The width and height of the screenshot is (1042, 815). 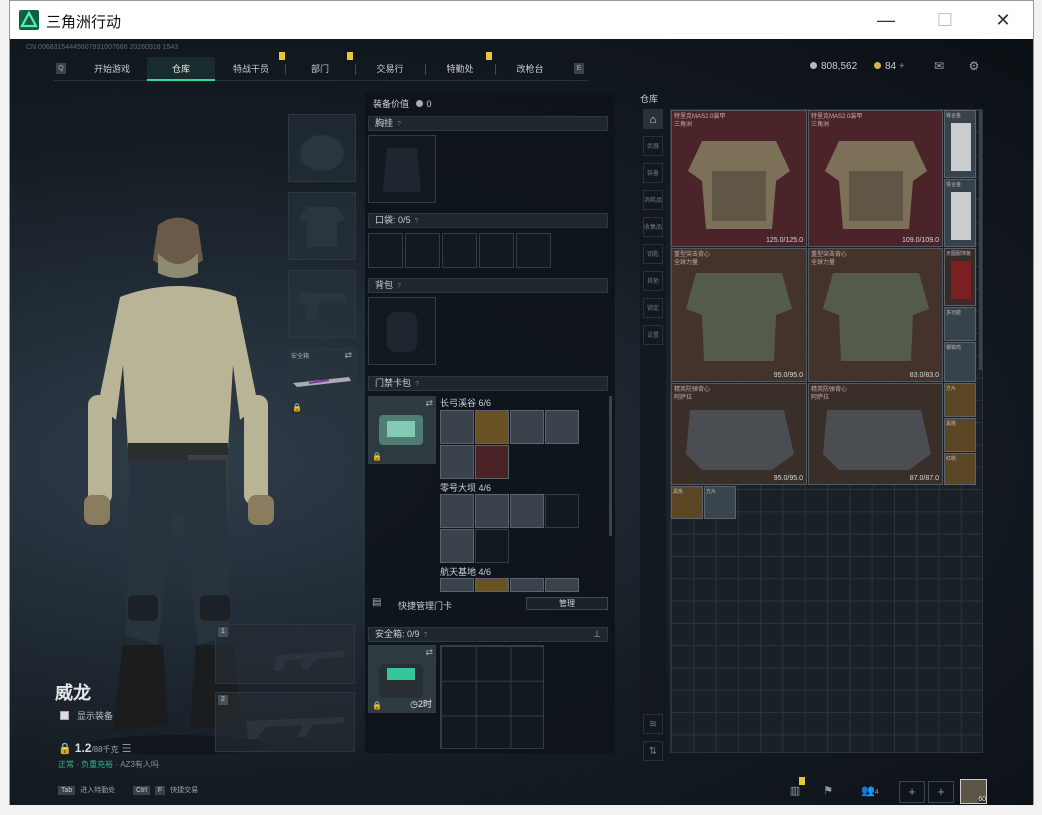 I want to click on sort-icon: ⇅, so click(x=653, y=751).